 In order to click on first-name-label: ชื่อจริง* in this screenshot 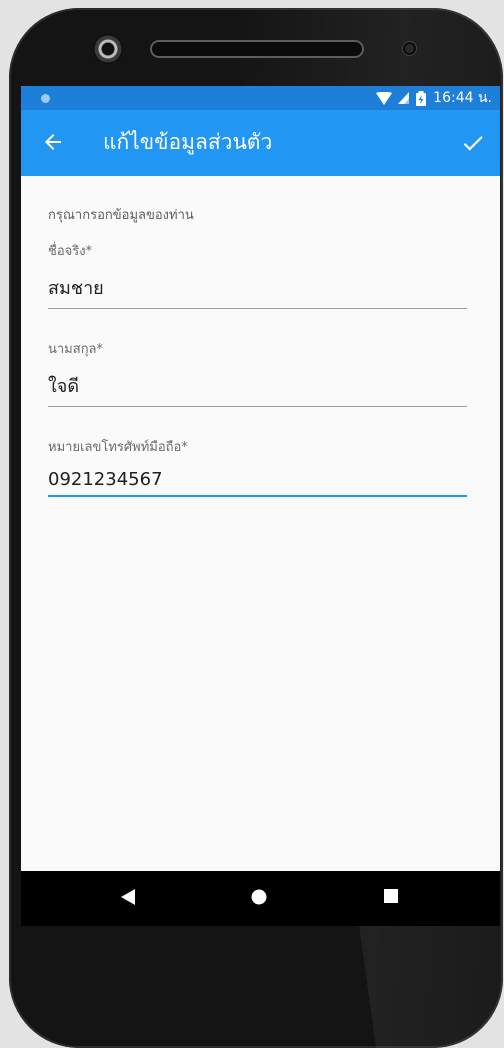, I will do `click(70, 251)`.